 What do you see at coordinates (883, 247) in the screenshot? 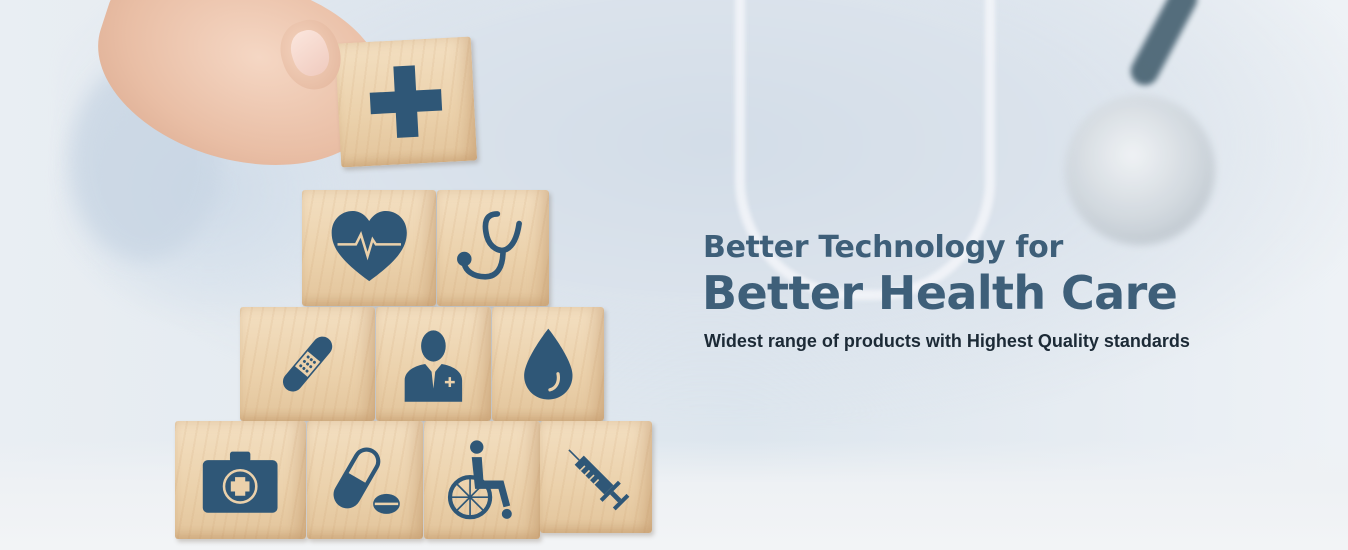
I see `headline-line-1: Better Technology for` at bounding box center [883, 247].